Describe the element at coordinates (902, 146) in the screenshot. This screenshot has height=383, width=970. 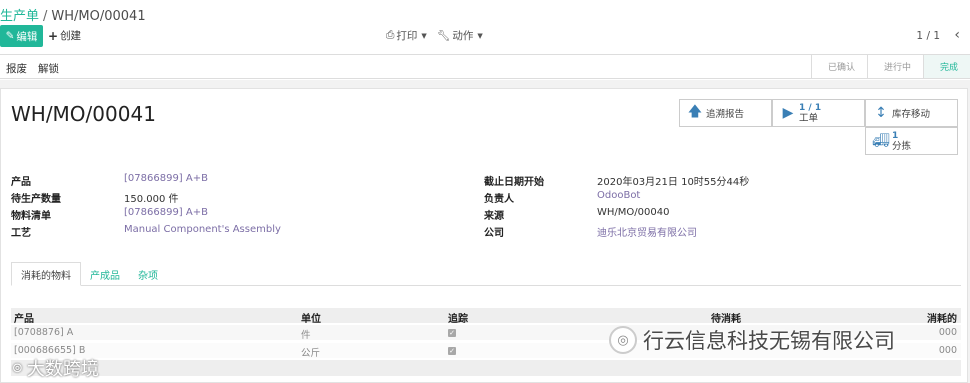
I see `picking-label: 分拣` at that location.